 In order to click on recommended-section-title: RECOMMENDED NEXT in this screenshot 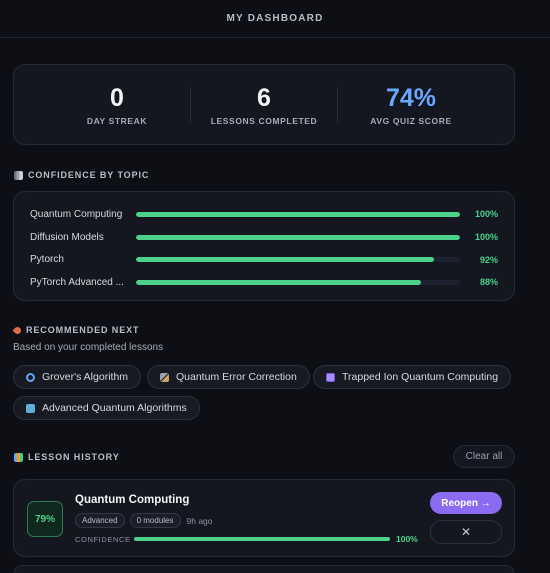, I will do `click(76, 330)`.